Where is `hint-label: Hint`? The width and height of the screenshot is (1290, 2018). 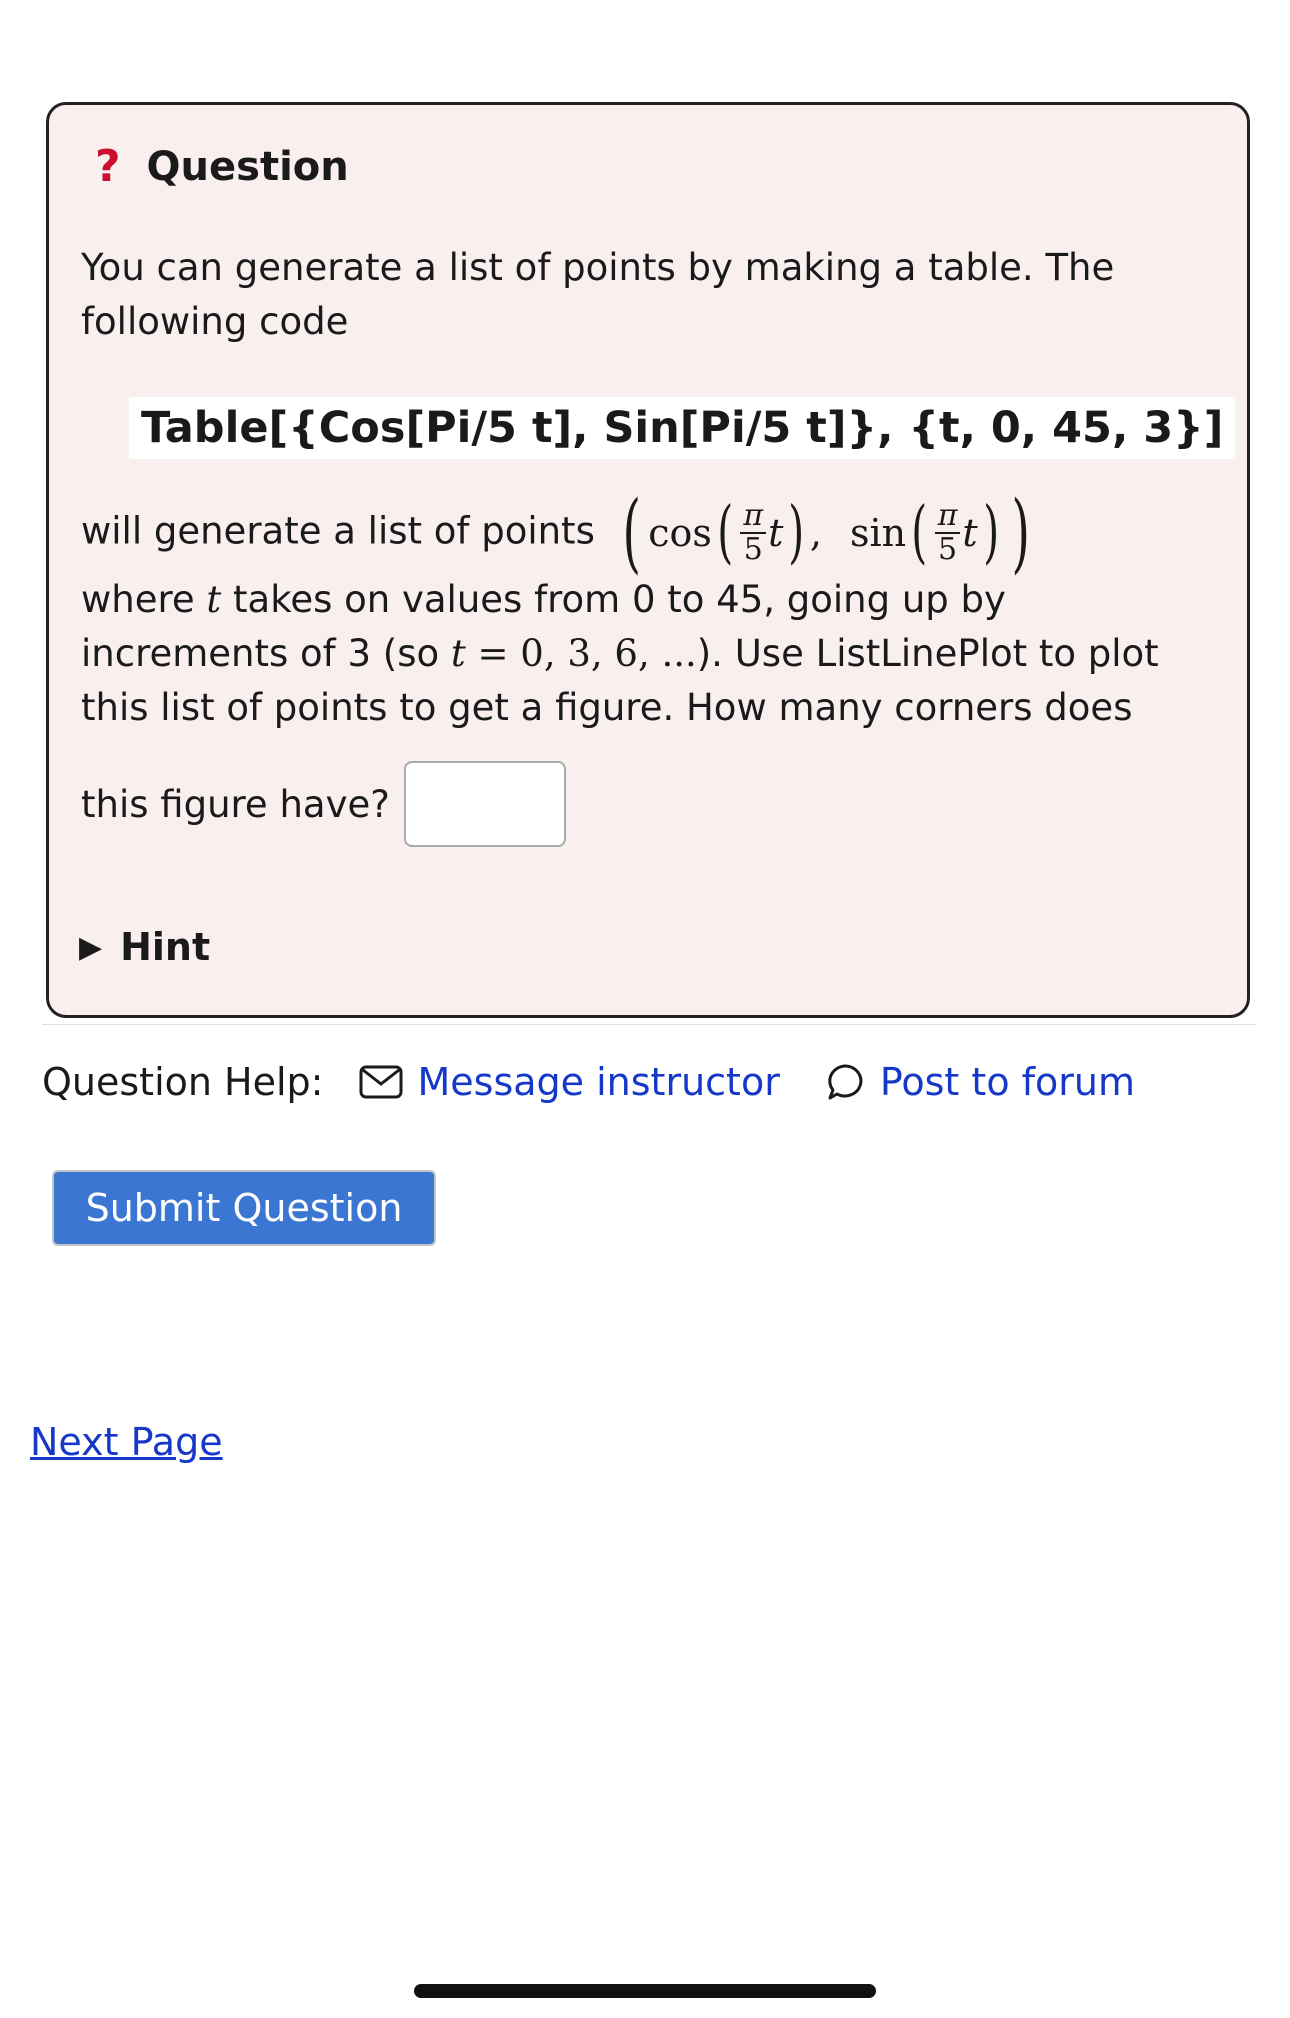
hint-label: Hint is located at coordinates (165, 947).